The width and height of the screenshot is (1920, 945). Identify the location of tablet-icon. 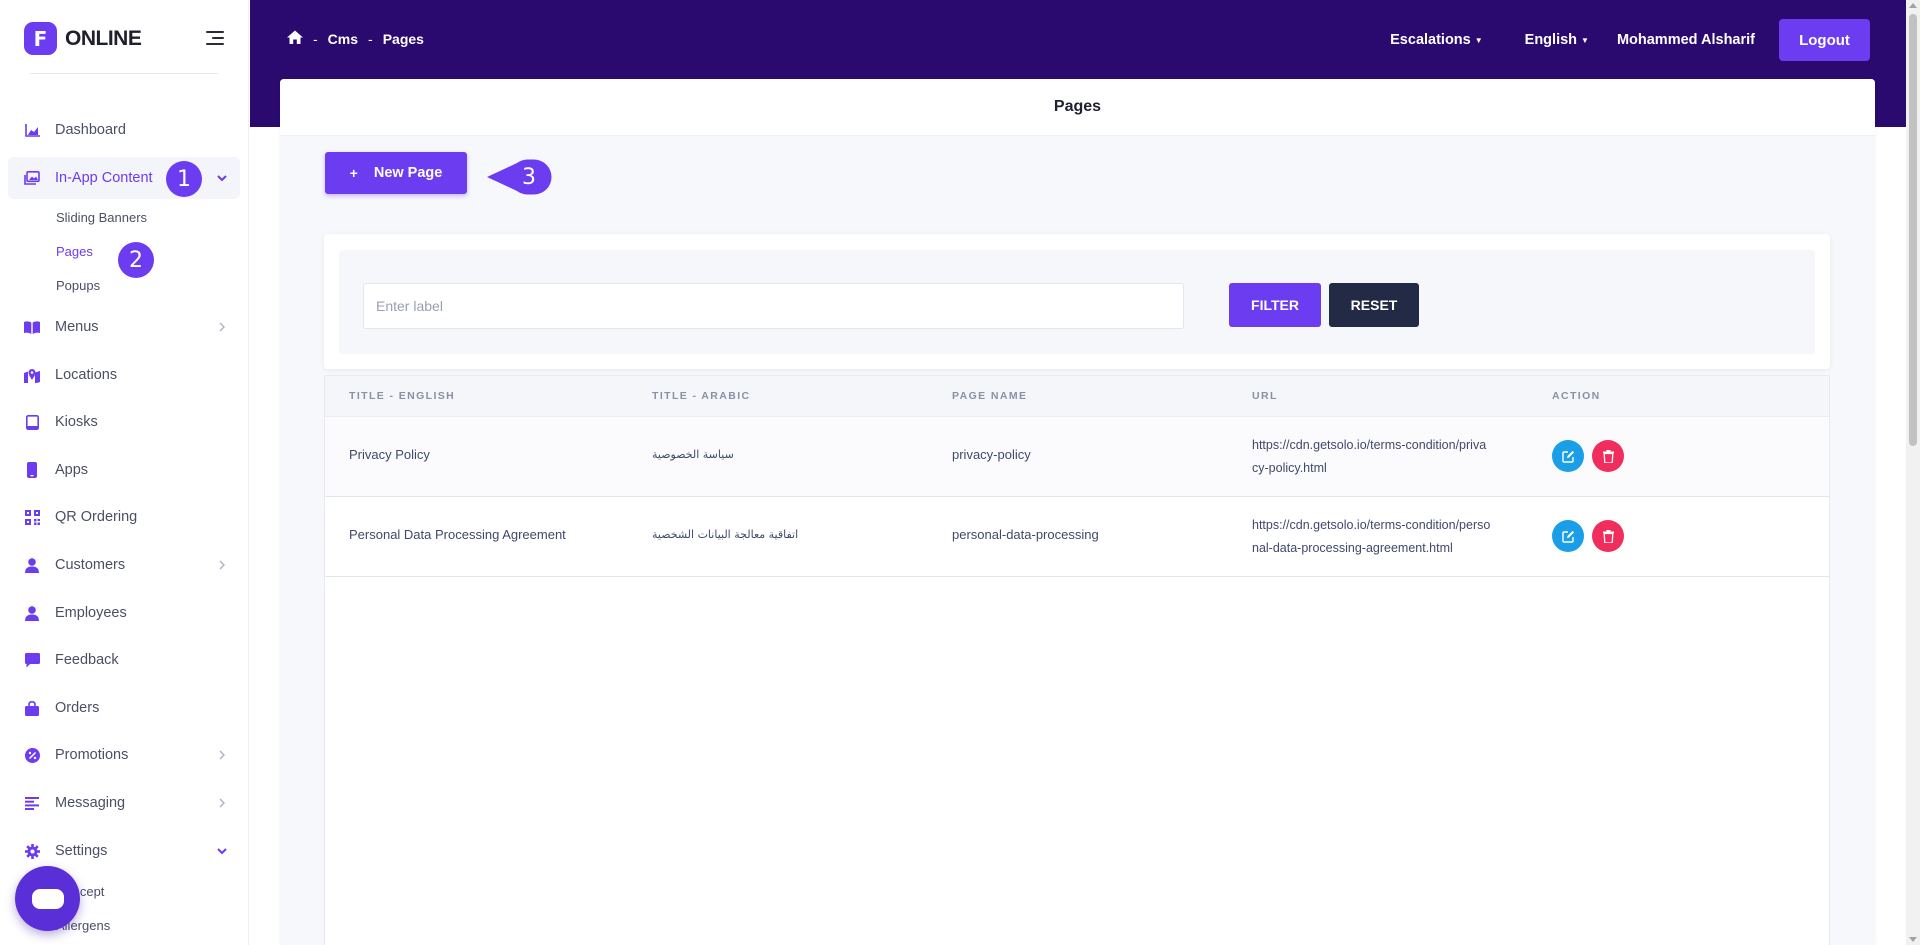
(32, 422).